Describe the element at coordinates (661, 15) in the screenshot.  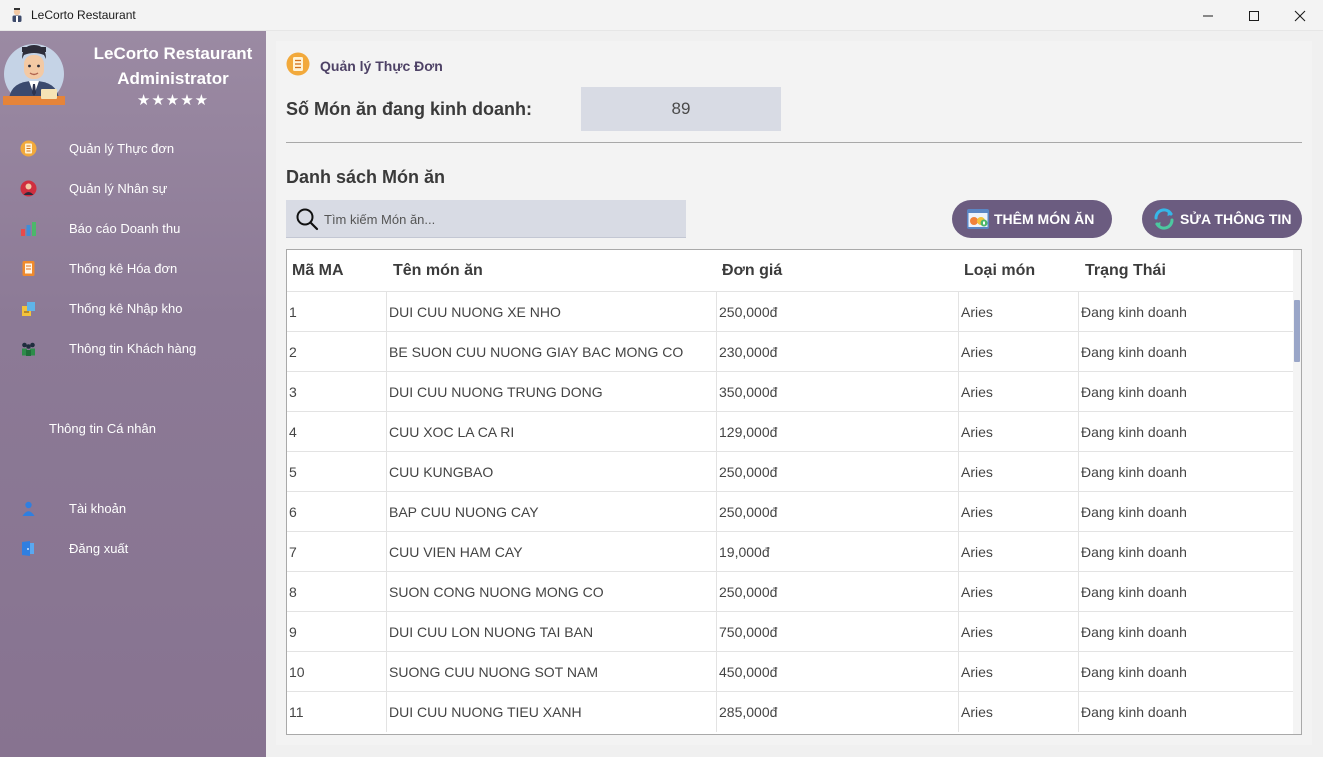
I see `title-bar: LeCorto Restaurant` at that location.